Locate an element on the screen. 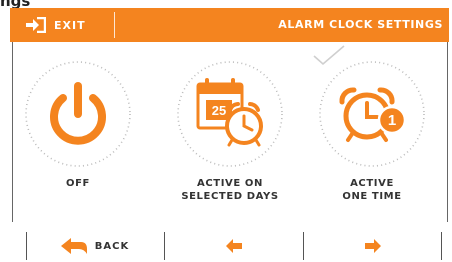 The height and width of the screenshot is (262, 452). exit-icon is located at coordinates (36, 25).